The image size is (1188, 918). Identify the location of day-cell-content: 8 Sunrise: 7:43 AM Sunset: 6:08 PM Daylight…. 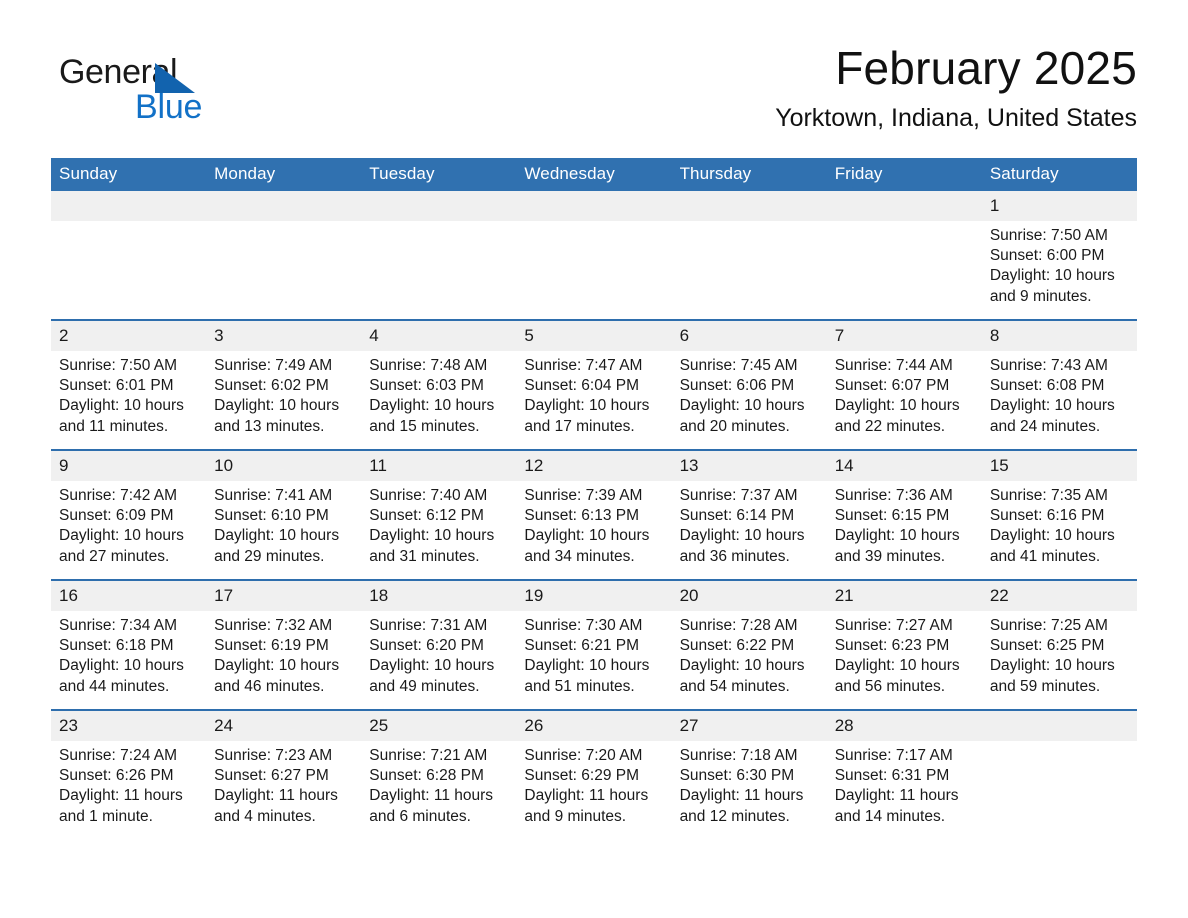
(1059, 385).